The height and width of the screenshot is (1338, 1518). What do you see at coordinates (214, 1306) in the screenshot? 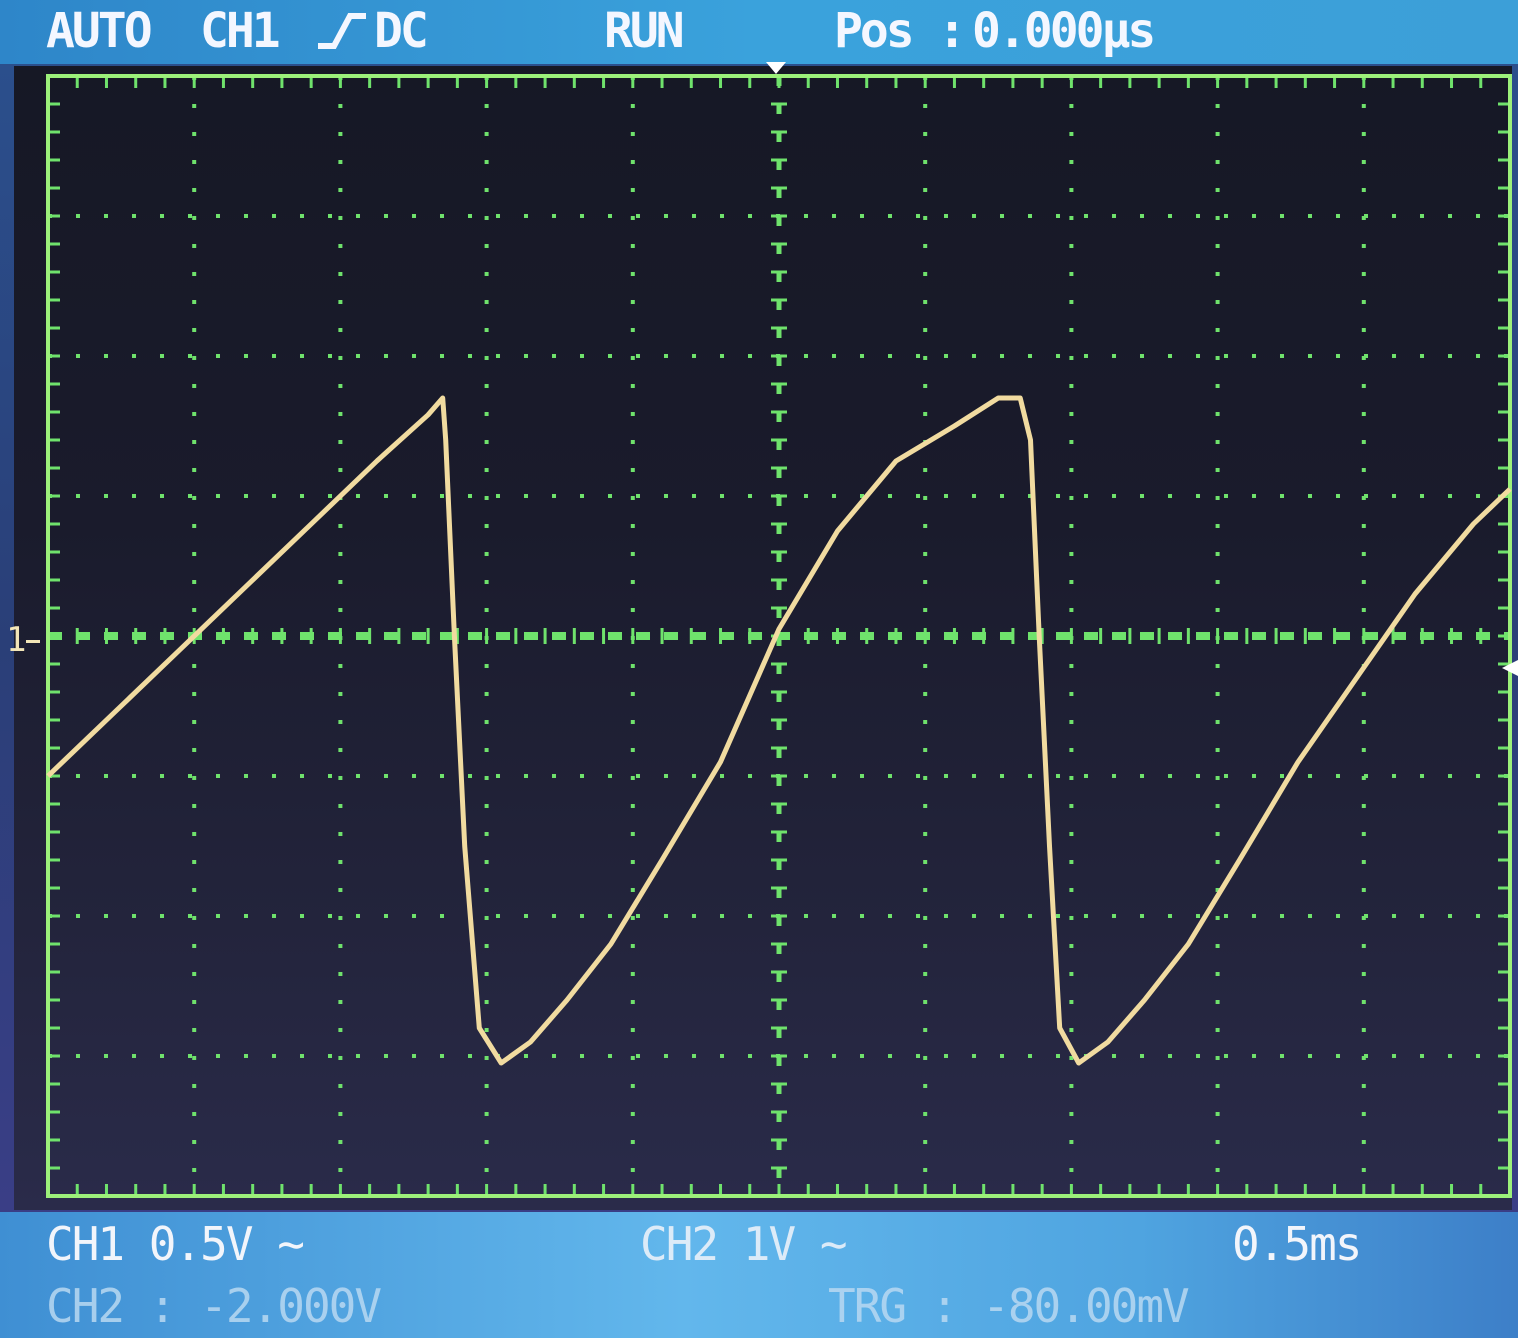
I see `ch2-offset: CH2 : -2.000V` at bounding box center [214, 1306].